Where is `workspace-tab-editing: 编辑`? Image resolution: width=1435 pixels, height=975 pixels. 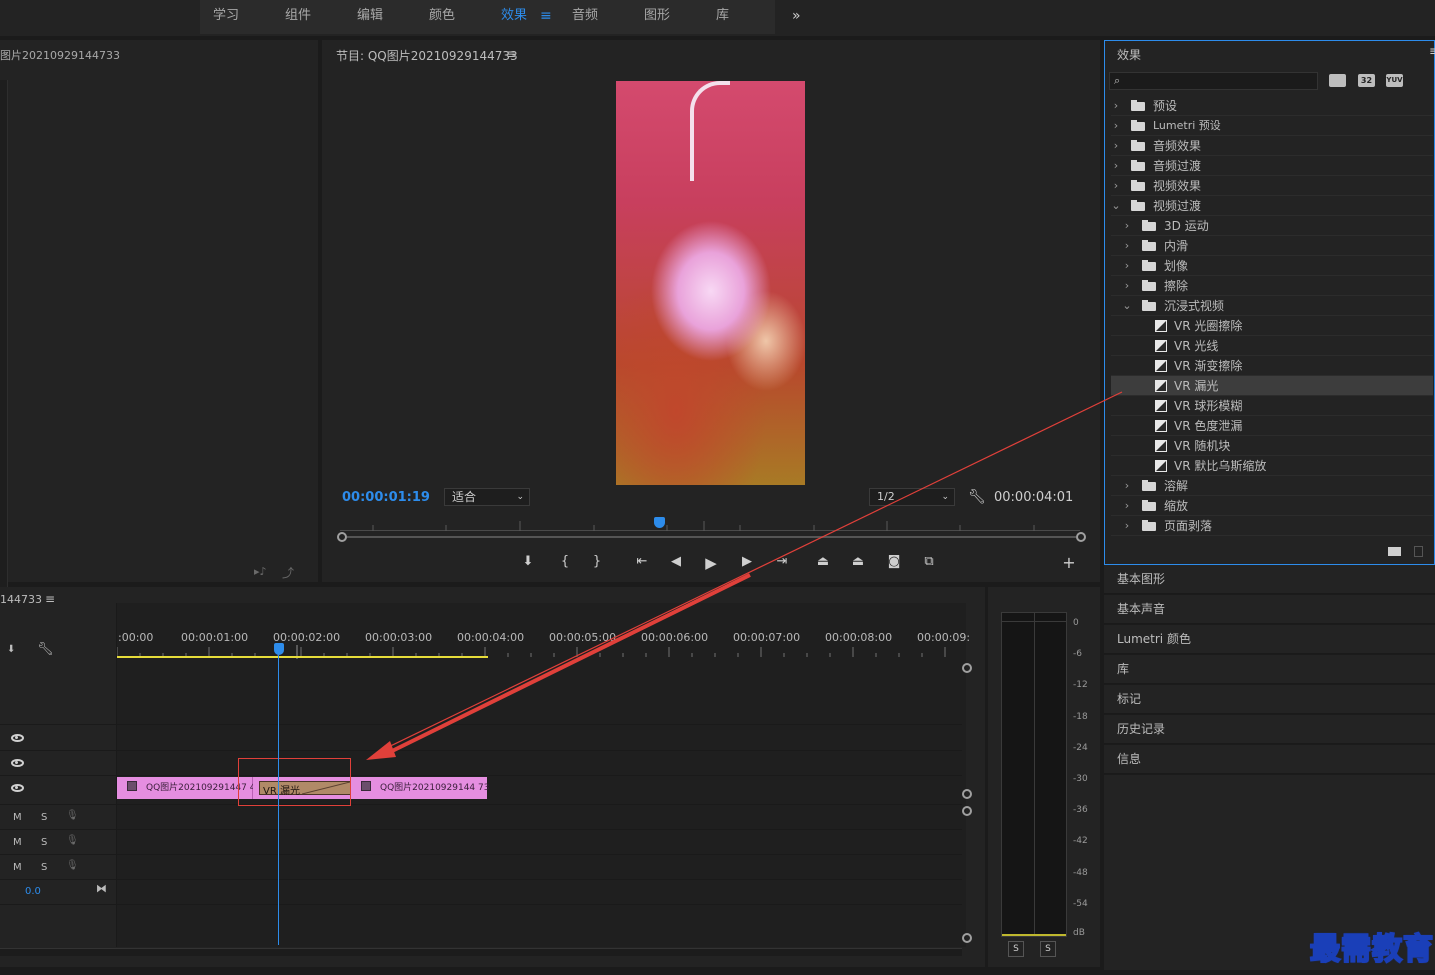 workspace-tab-editing: 编辑 is located at coordinates (370, 16).